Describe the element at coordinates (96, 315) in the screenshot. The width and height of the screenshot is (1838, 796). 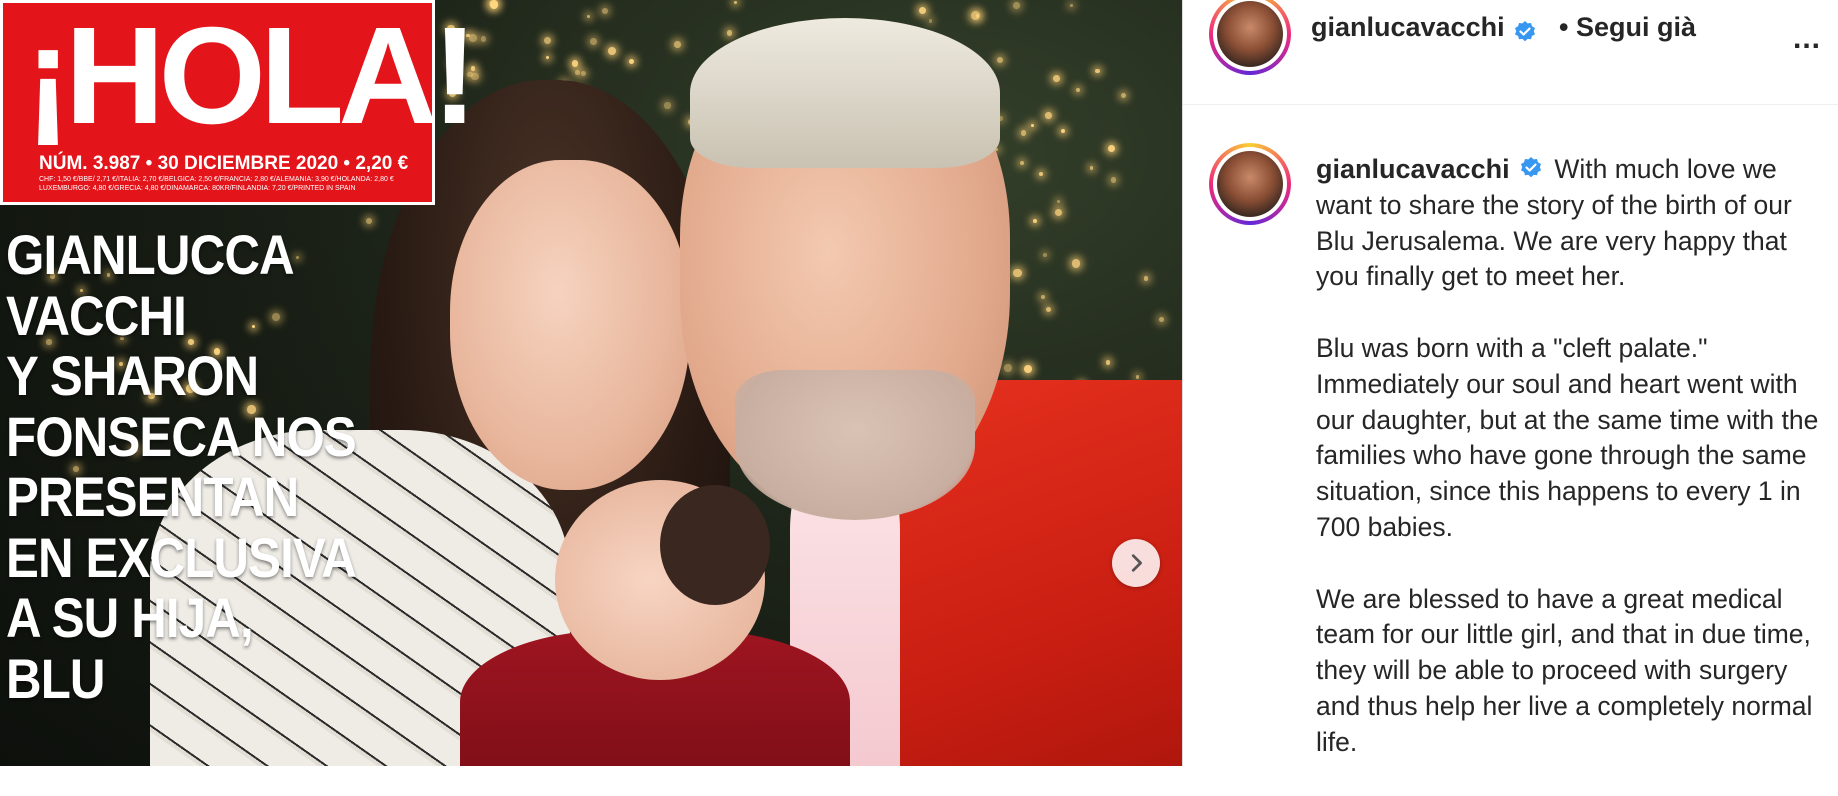
I see `headline-line: VACCHI` at that location.